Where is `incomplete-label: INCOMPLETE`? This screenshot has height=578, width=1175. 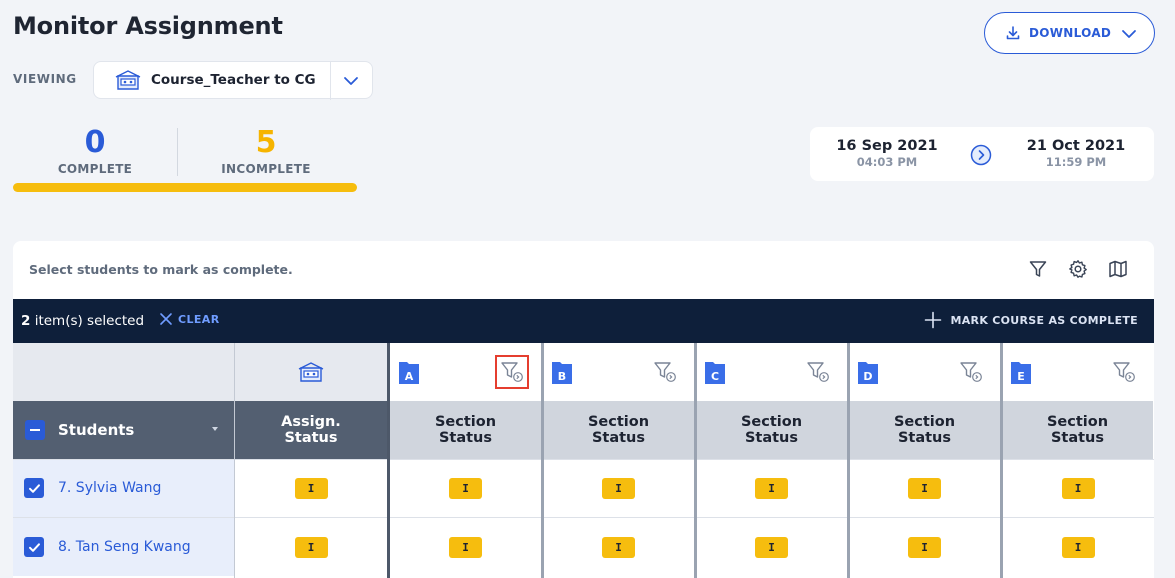 incomplete-label: INCOMPLETE is located at coordinates (266, 169).